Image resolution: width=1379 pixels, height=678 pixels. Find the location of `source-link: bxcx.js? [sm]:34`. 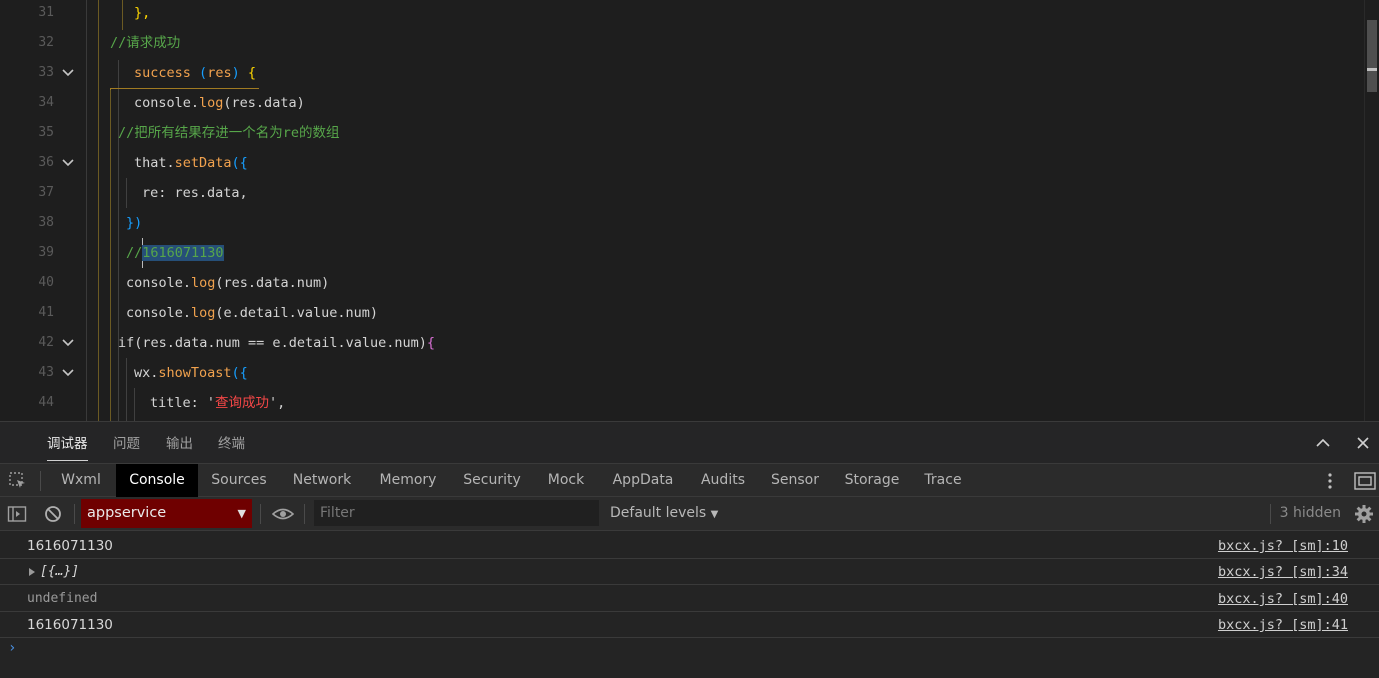

source-link: bxcx.js? [sm]:34 is located at coordinates (1283, 572).